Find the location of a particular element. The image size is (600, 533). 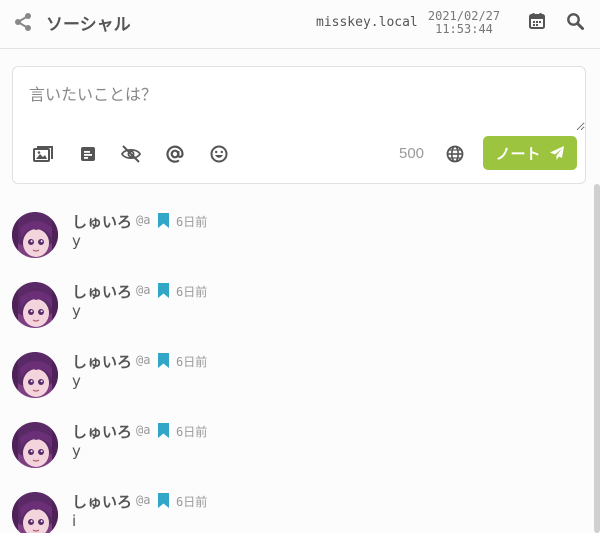

post-text-input is located at coordinates (299, 99).